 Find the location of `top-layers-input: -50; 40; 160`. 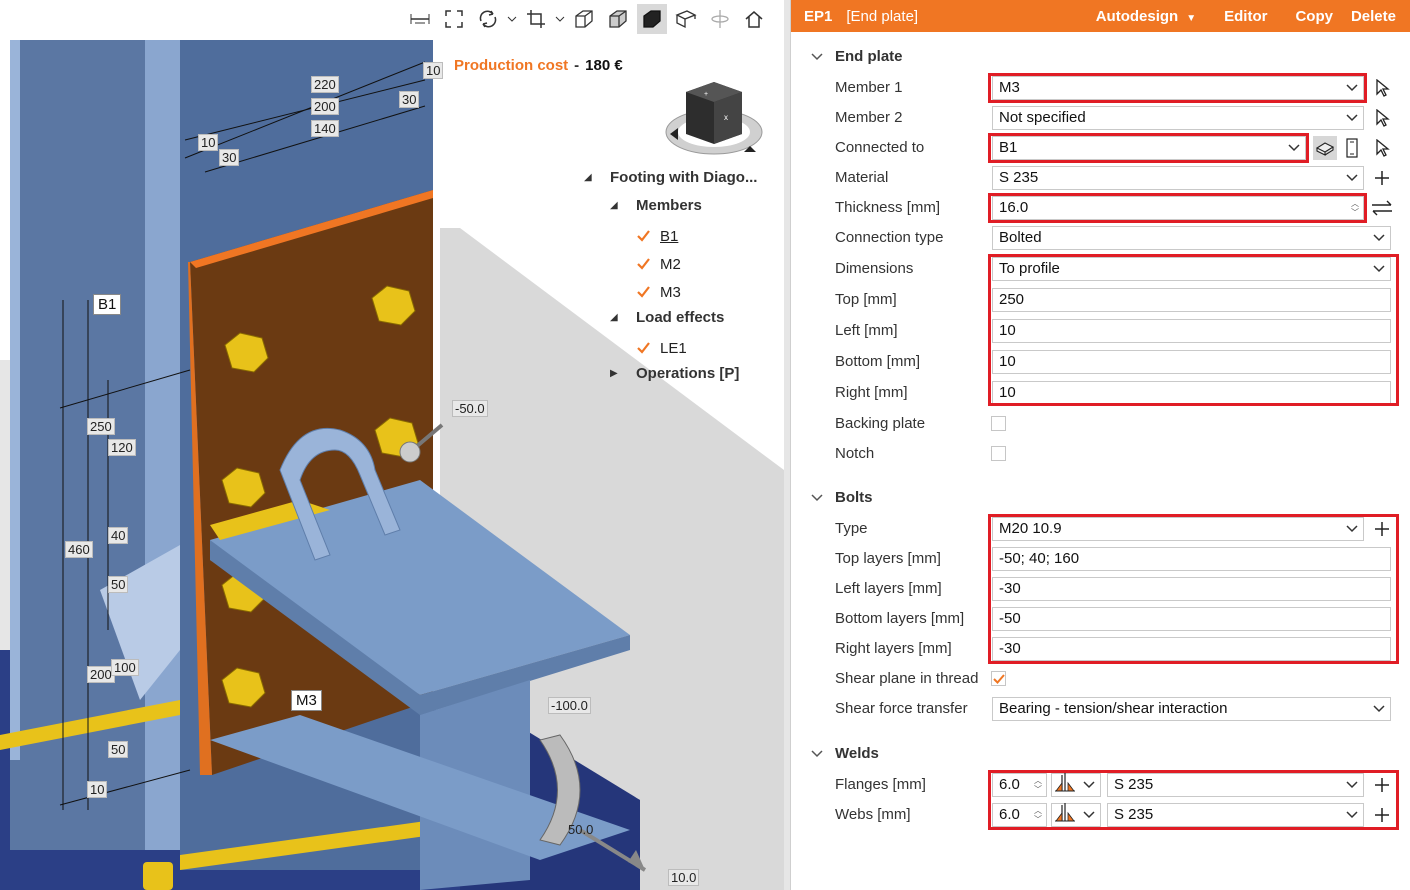

top-layers-input: -50; 40; 160 is located at coordinates (1191, 559).